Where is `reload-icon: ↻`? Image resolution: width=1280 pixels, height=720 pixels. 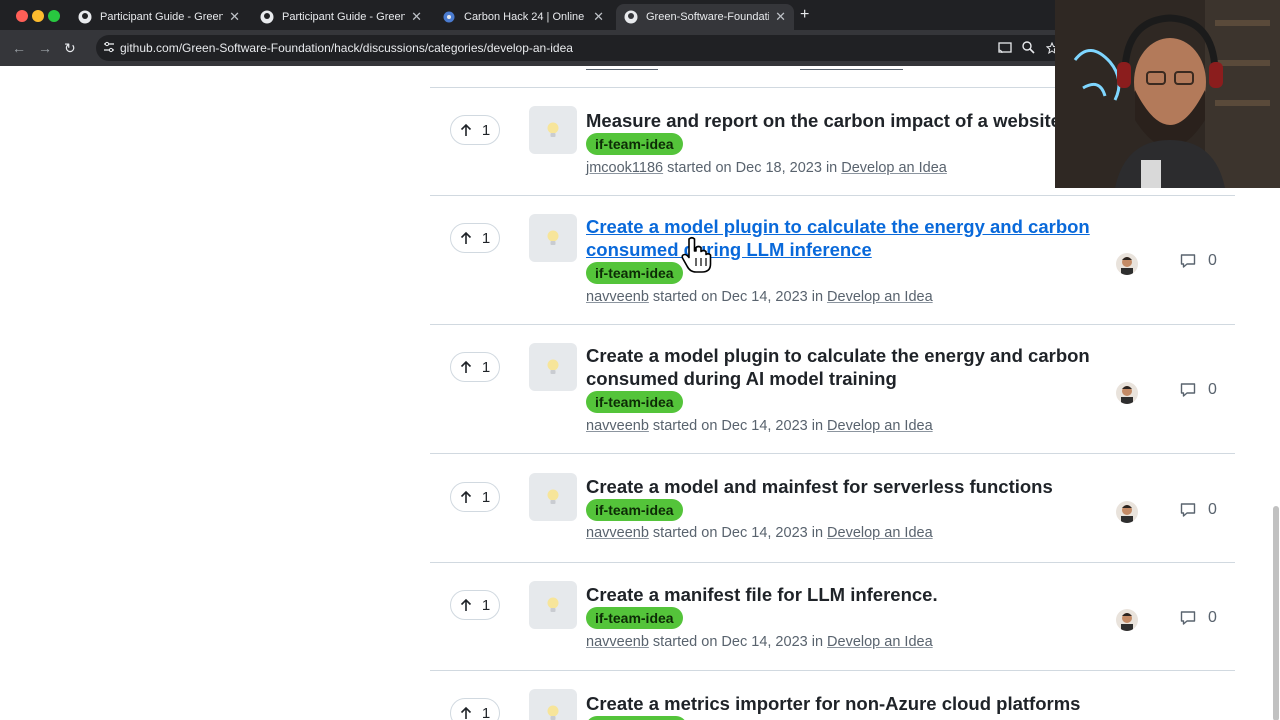 reload-icon: ↻ is located at coordinates (70, 48).